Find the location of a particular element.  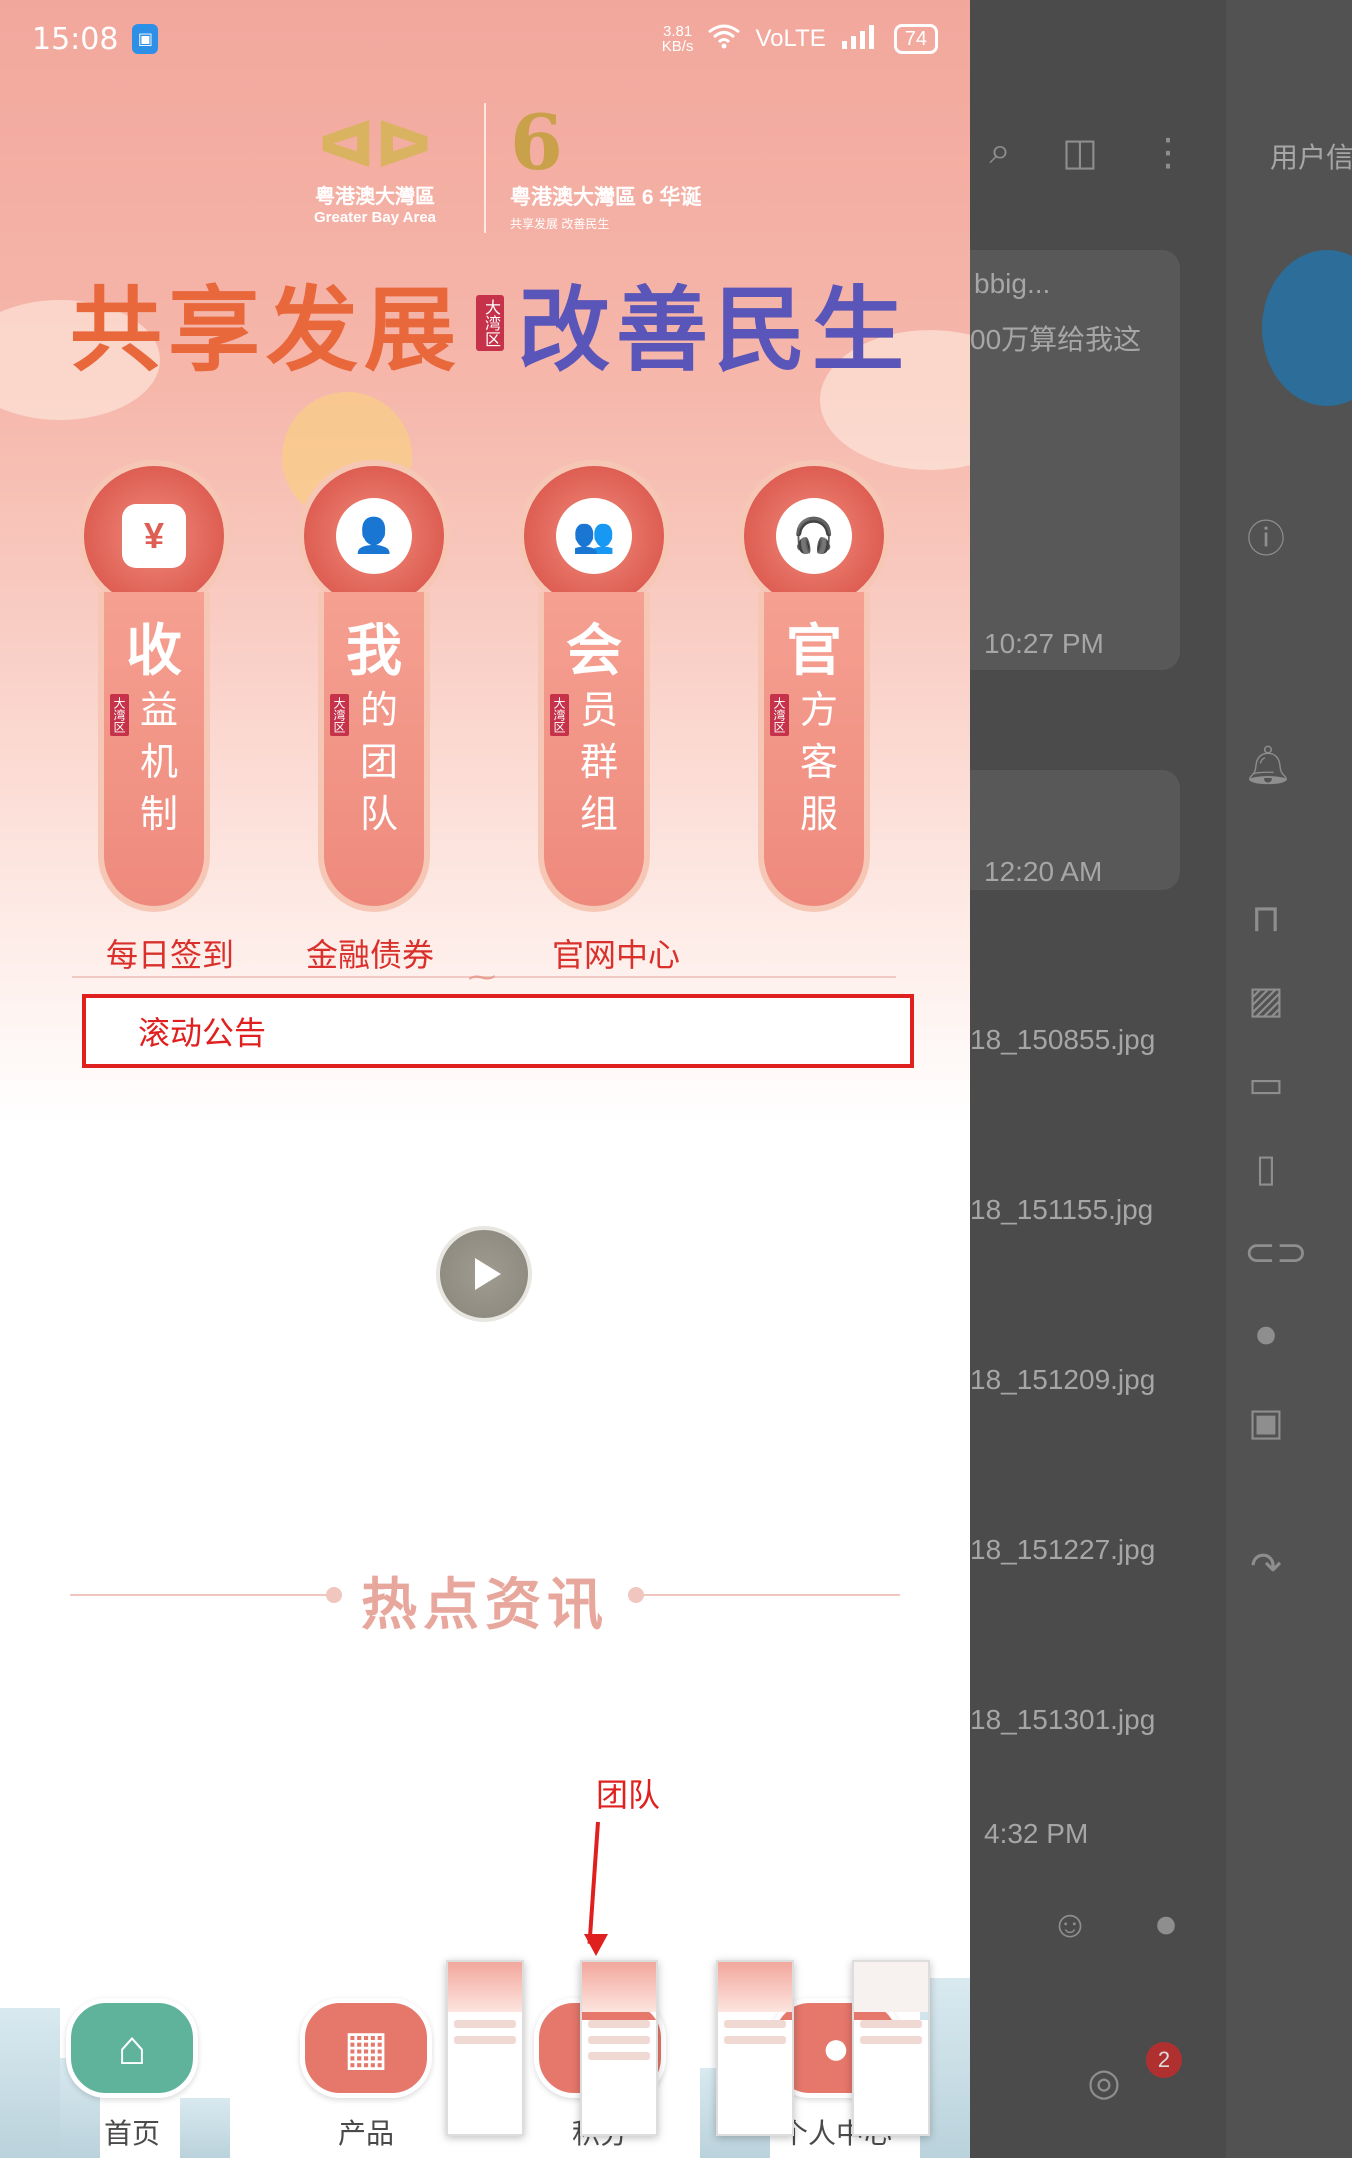

sim-icon: ▣ is located at coordinates (145, 39).